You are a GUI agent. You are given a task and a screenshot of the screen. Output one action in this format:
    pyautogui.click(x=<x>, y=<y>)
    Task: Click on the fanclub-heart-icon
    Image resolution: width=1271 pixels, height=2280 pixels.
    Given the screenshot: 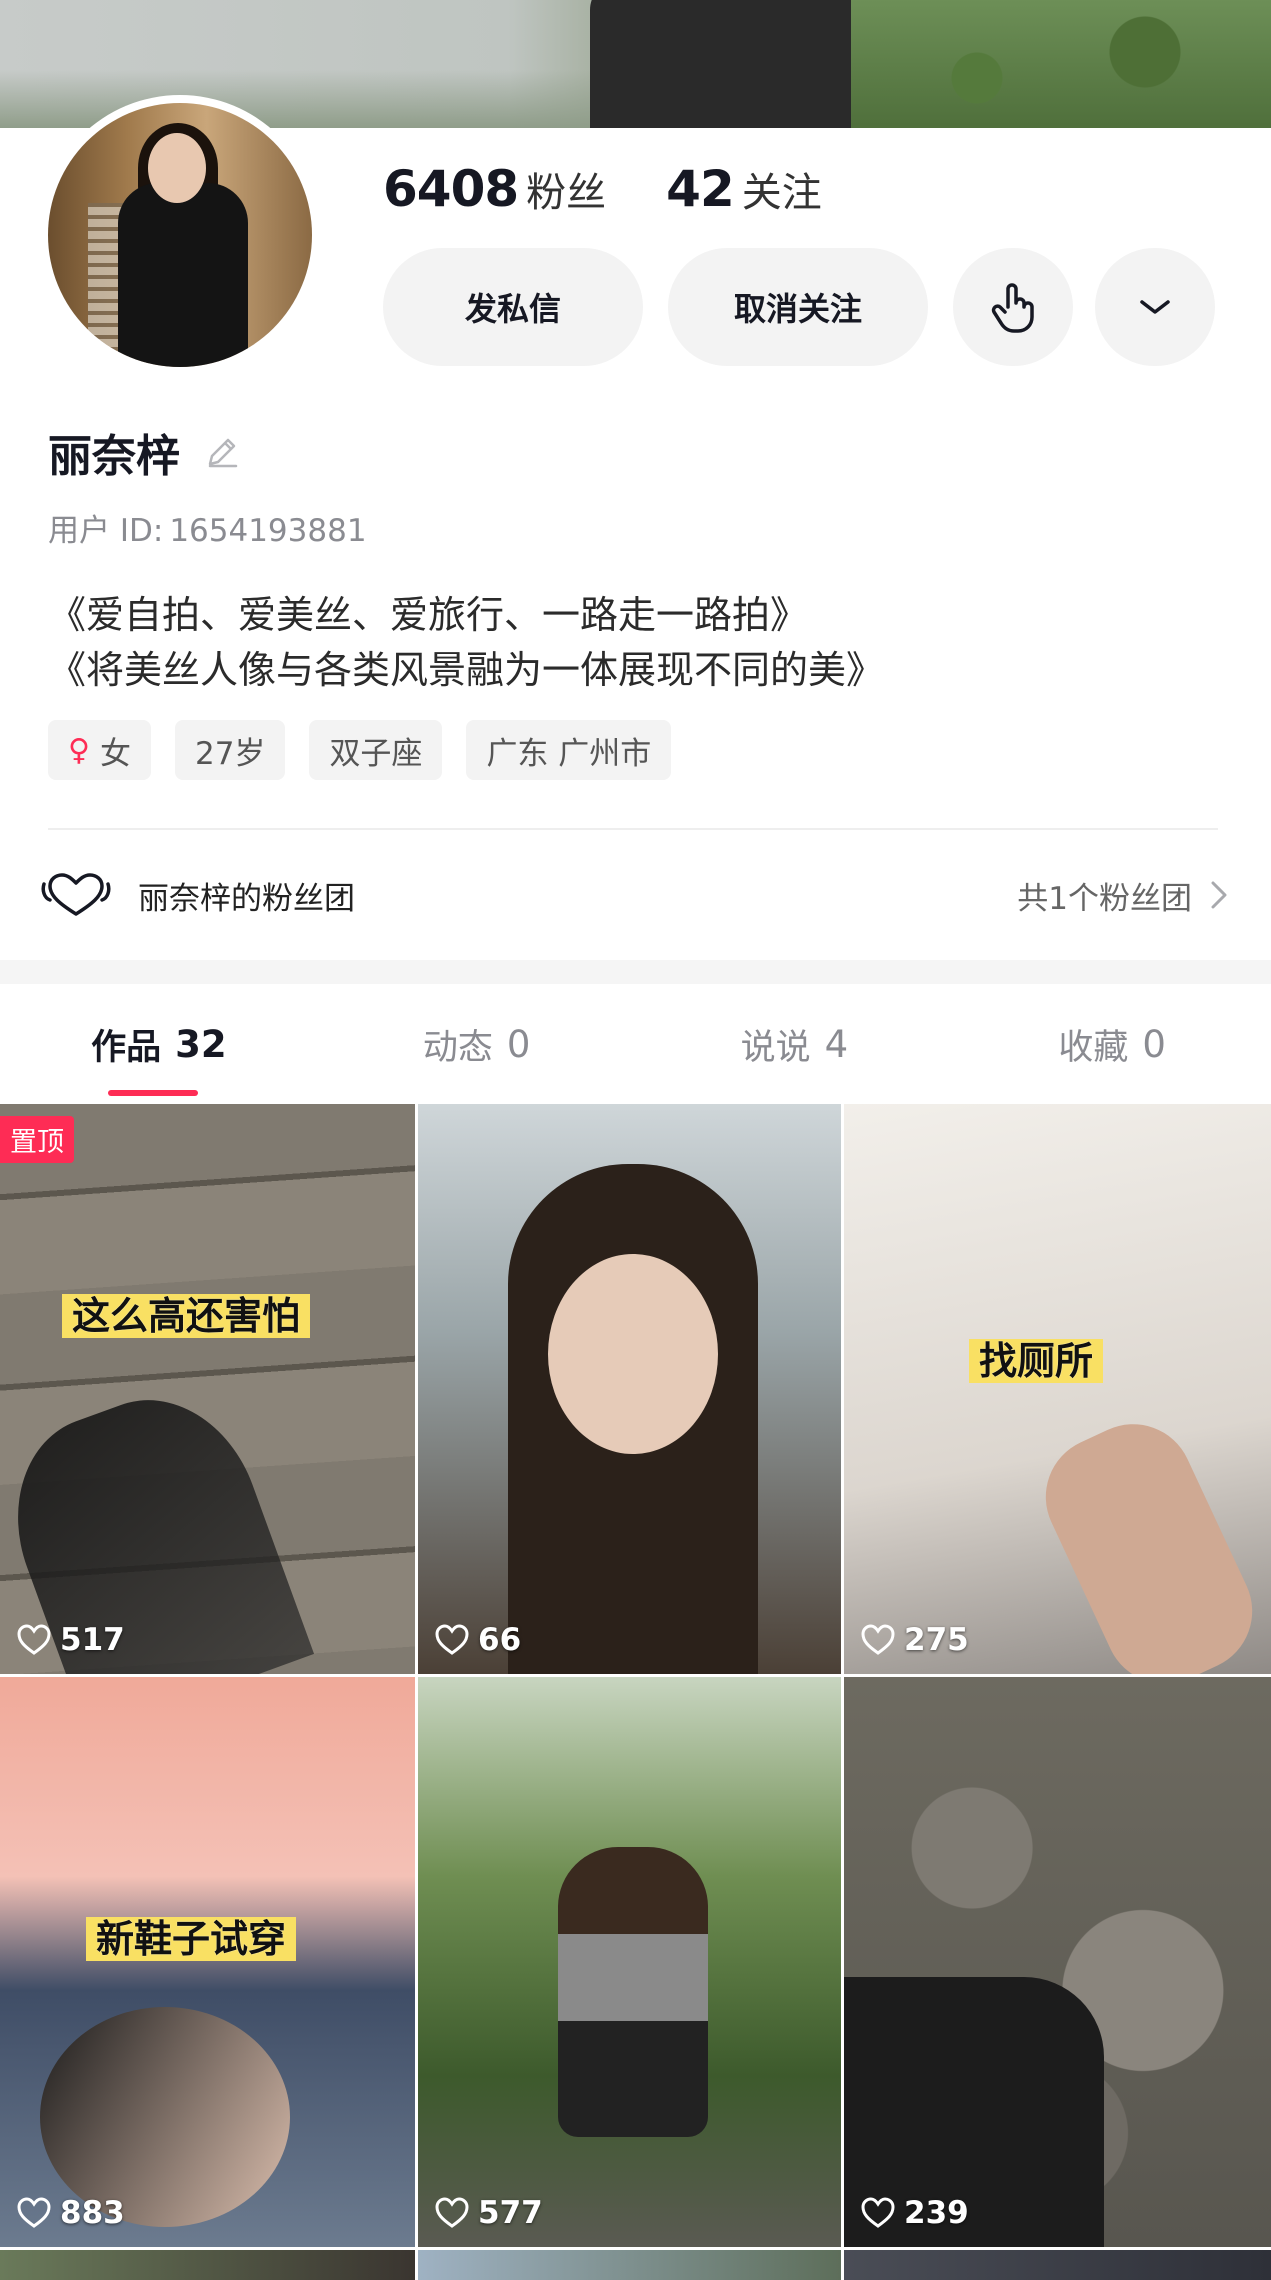 What is the action you would take?
    pyautogui.click(x=76, y=894)
    